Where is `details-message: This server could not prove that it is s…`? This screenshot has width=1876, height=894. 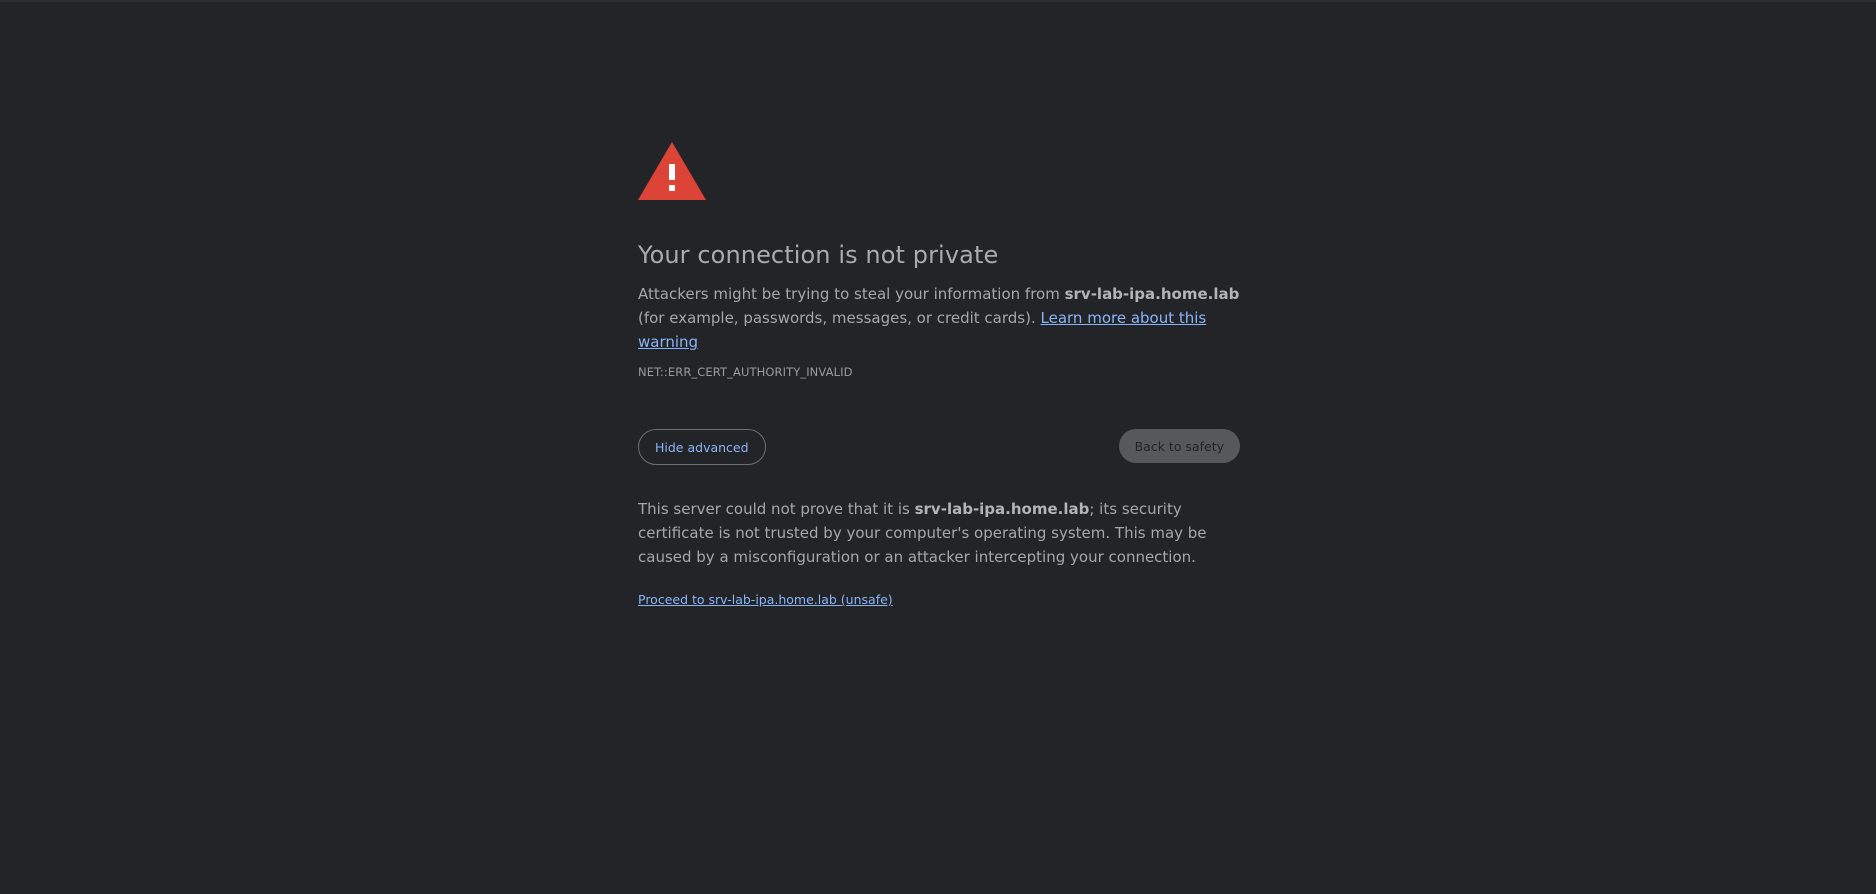 details-message: This server could not prove that it is s… is located at coordinates (939, 533).